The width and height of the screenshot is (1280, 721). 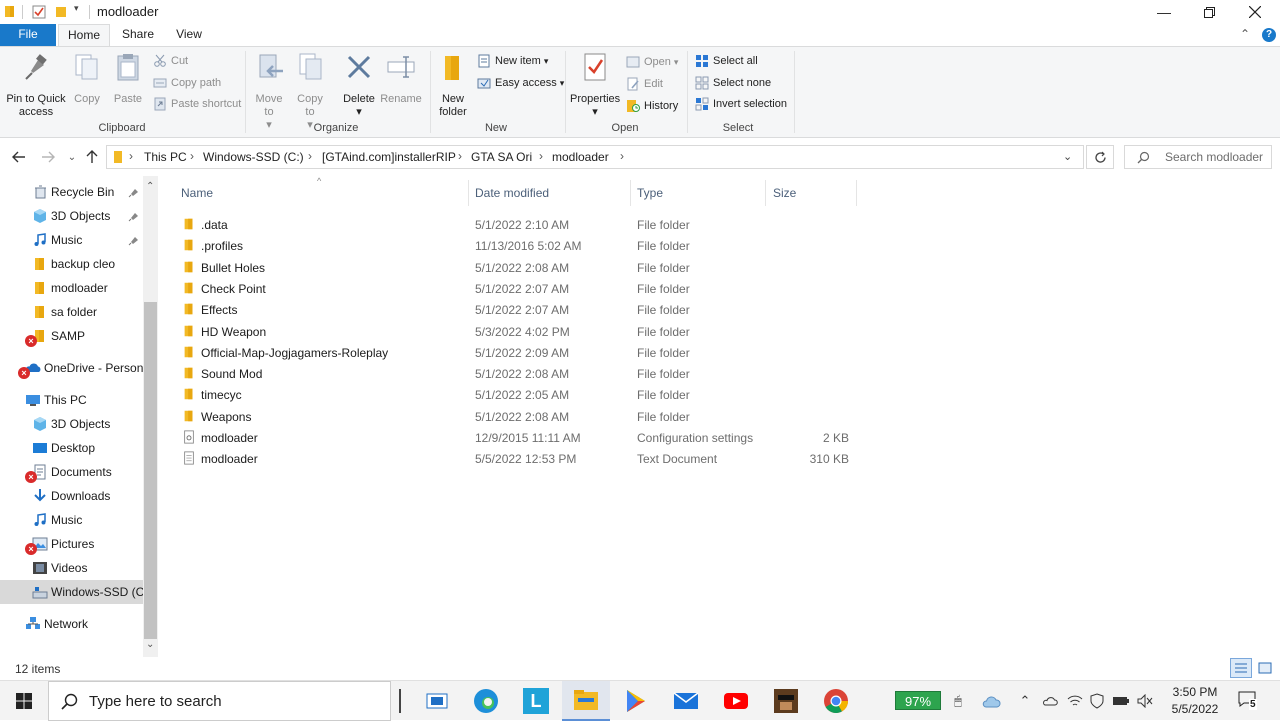 I want to click on rename-button: Rename, so click(x=401, y=78).